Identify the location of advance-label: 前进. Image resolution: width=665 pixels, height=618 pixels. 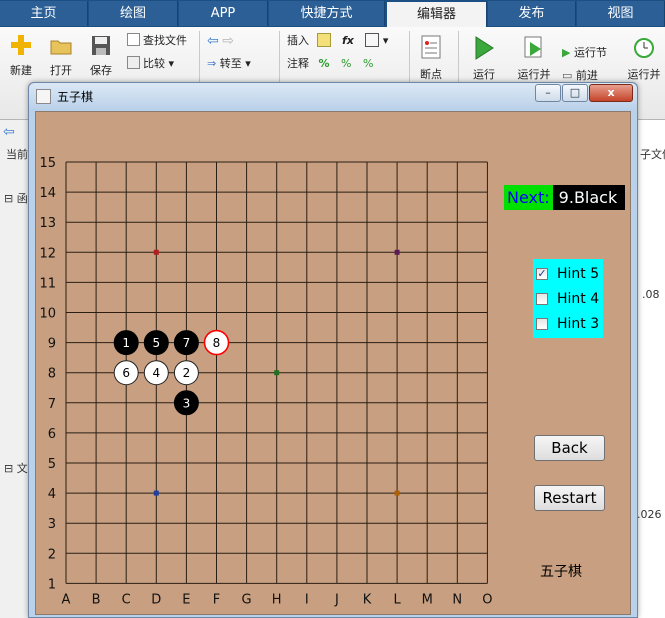
(586, 75).